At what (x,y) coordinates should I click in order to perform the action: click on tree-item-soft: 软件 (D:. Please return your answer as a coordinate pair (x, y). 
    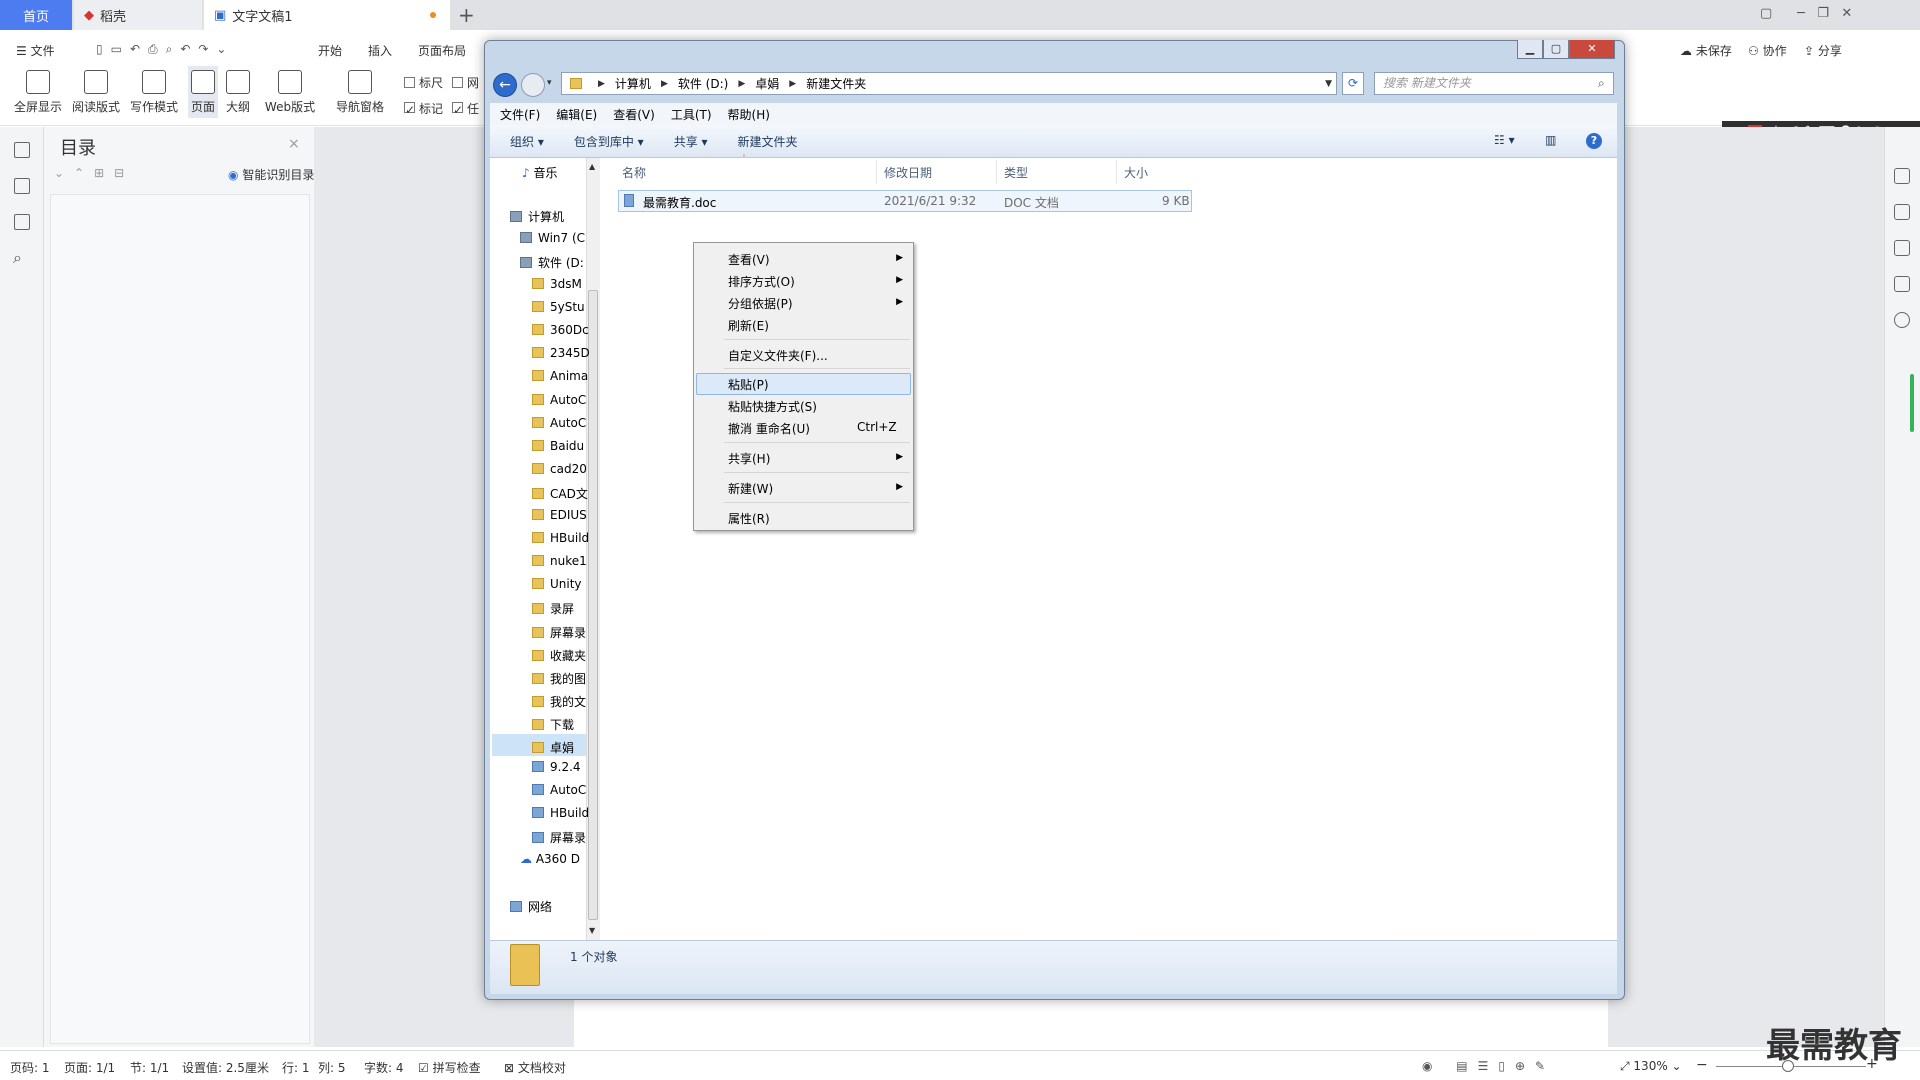
    Looking at the image, I should click on (552, 262).